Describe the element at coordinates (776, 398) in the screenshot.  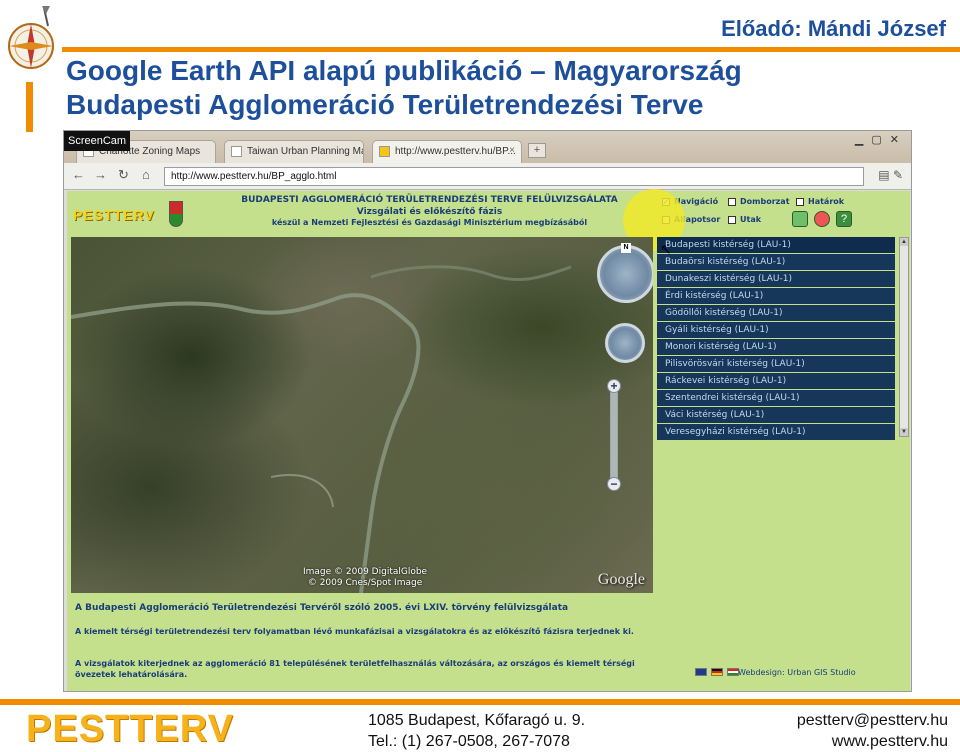
I see `region-item: Szentendrei kistérség (LAU-1)` at that location.